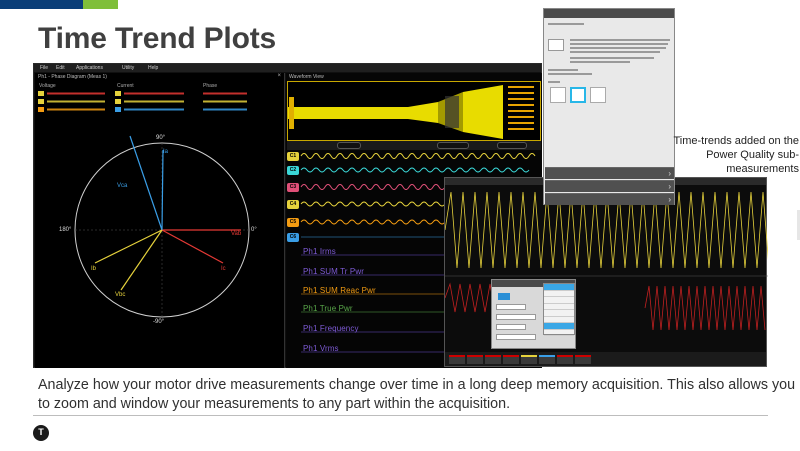 The height and width of the screenshot is (451, 800). Describe the element at coordinates (414, 145) in the screenshot. I see `overview-ruler` at that location.